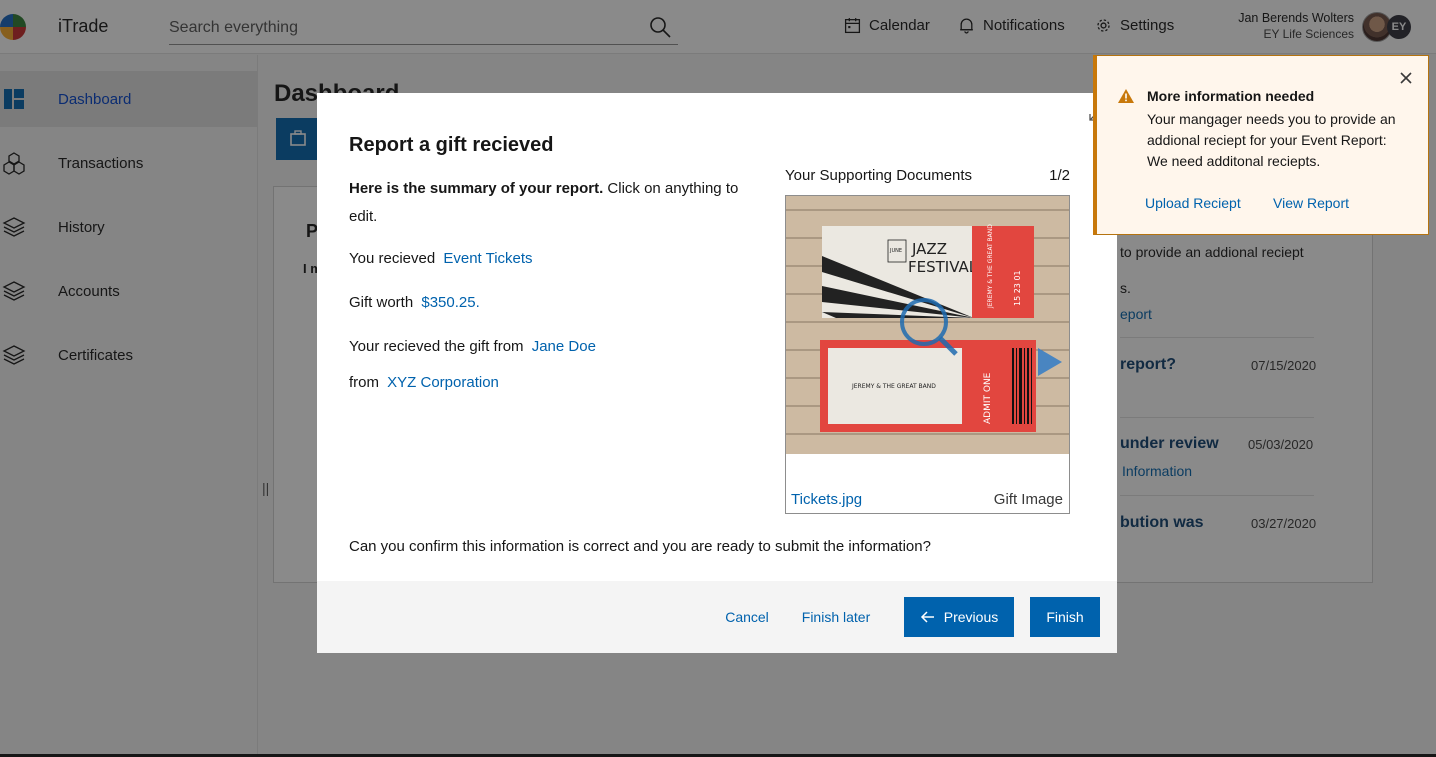 Image resolution: width=1436 pixels, height=757 pixels. Describe the element at coordinates (1028, 499) in the screenshot. I see `document-caption: Gift Image` at that location.